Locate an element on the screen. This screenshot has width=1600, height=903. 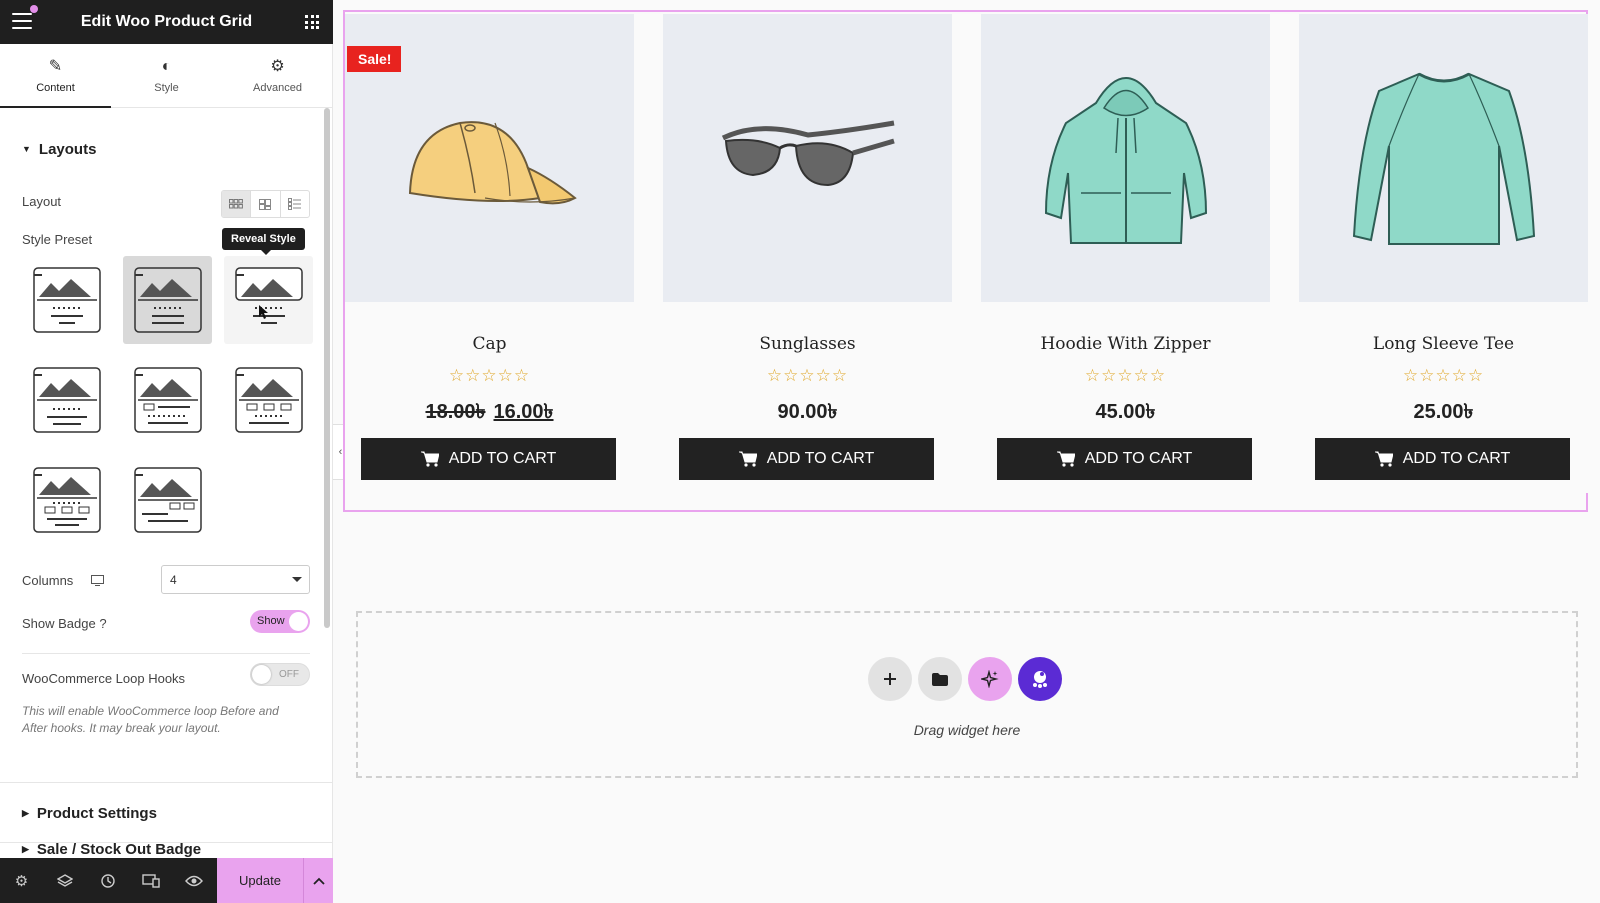
widget-drop-zone: Drag widget here is located at coordinates (967, 694).